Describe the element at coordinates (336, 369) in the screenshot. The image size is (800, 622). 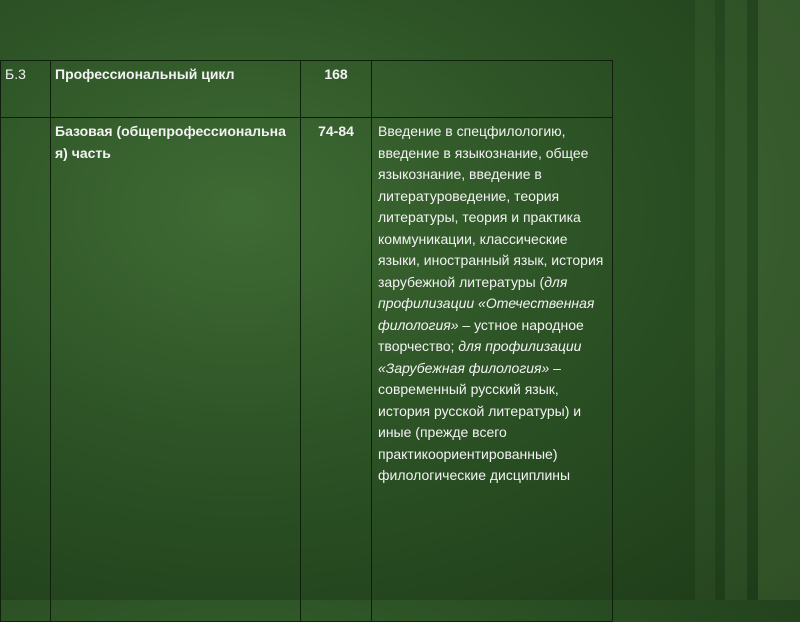
I see `credits-cell: 74-84` at that location.